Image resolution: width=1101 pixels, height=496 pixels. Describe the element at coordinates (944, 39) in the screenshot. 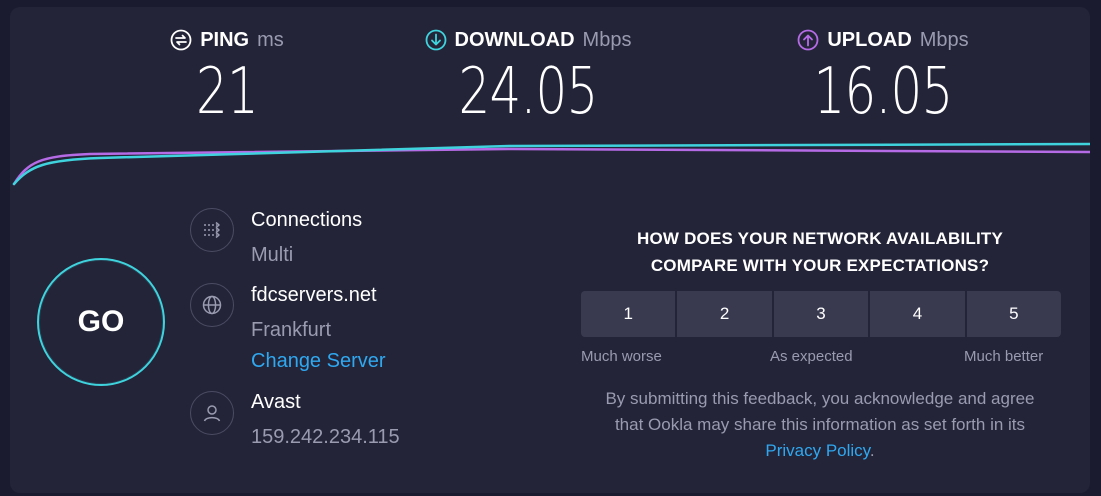

I see `upload-unit: Mbps` at that location.